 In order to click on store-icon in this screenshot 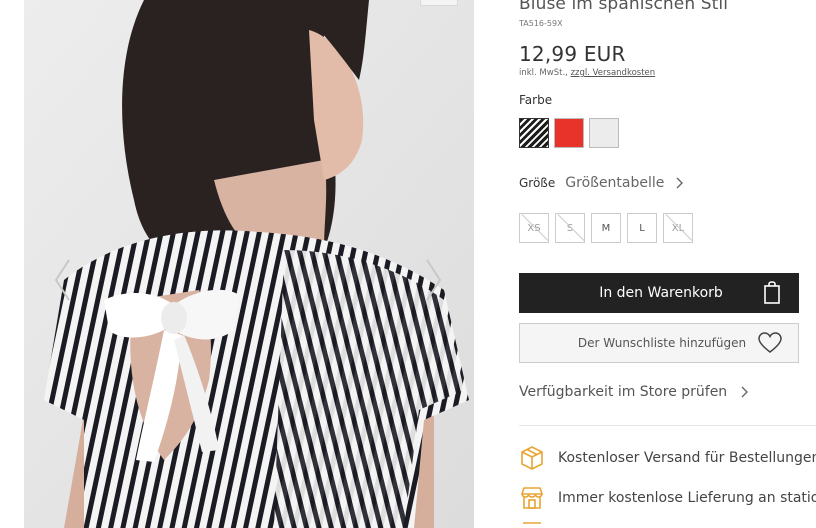, I will do `click(532, 498)`.